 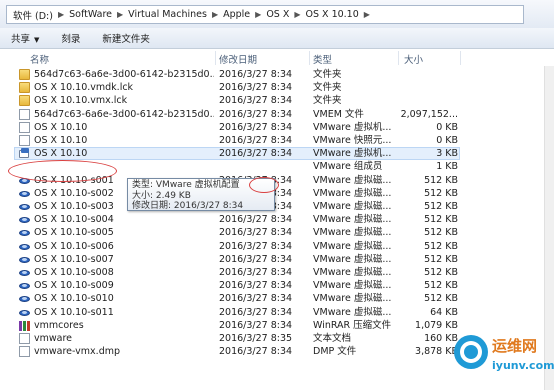 I want to click on new-folder-button: 新建文件夹, so click(x=126, y=38).